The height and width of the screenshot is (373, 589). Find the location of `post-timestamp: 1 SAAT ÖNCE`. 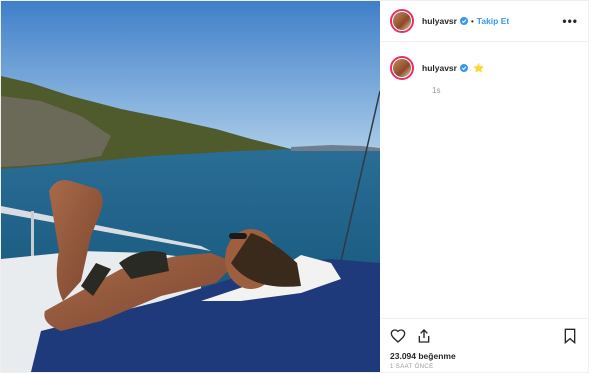

post-timestamp: 1 SAAT ÖNCE is located at coordinates (412, 367).